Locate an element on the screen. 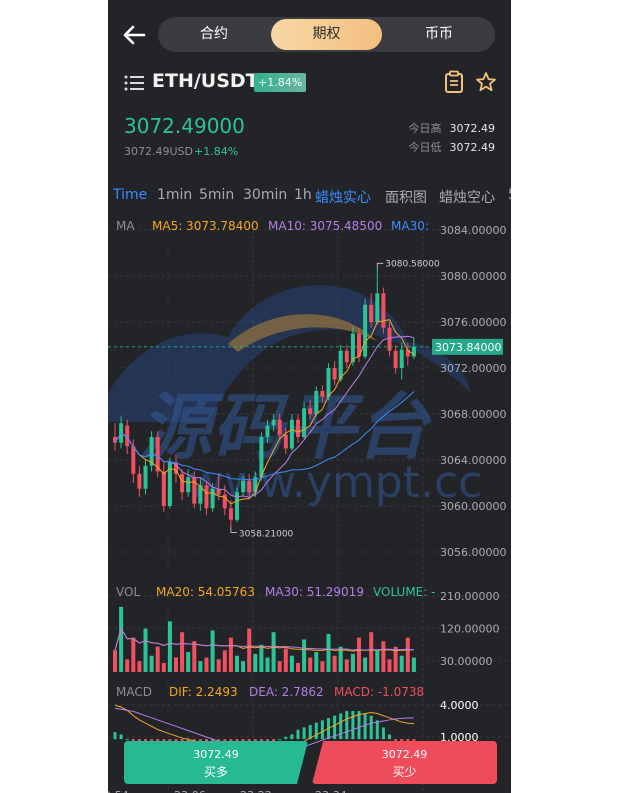 The width and height of the screenshot is (619, 793). max-price-pointer is located at coordinates (380, 266).